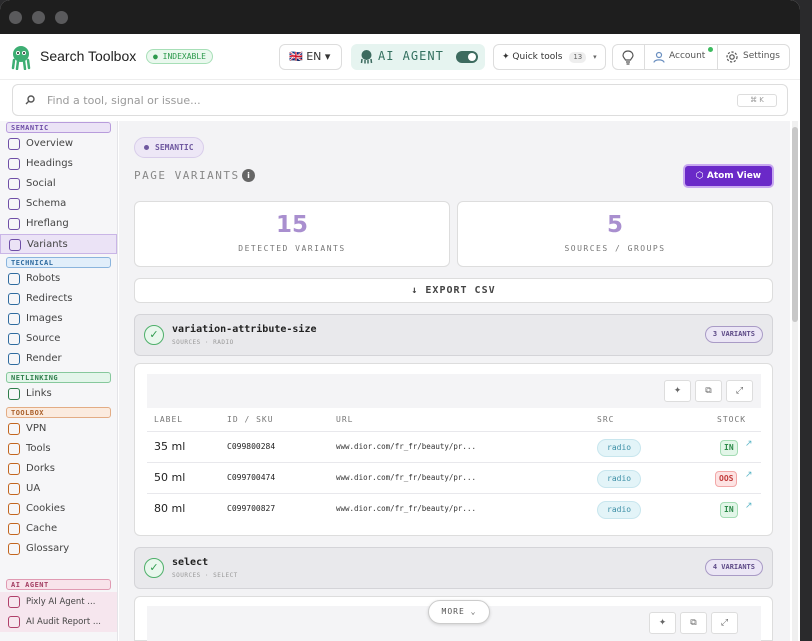 The width and height of the screenshot is (812, 641). What do you see at coordinates (14, 204) in the screenshot?
I see `schema-icon` at bounding box center [14, 204].